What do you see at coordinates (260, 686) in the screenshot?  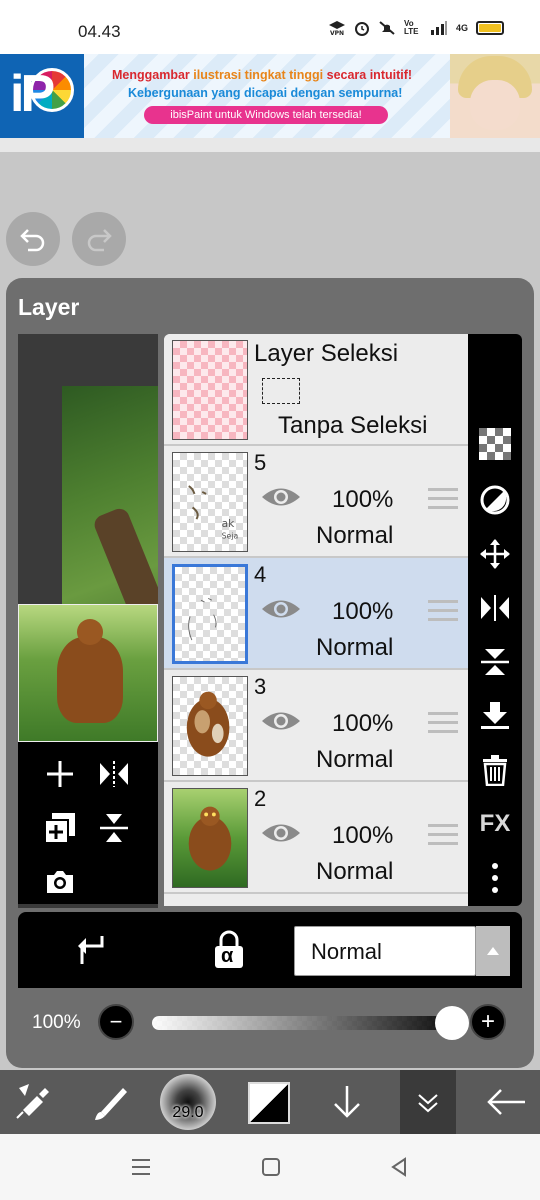 I see `layer-number: 3` at bounding box center [260, 686].